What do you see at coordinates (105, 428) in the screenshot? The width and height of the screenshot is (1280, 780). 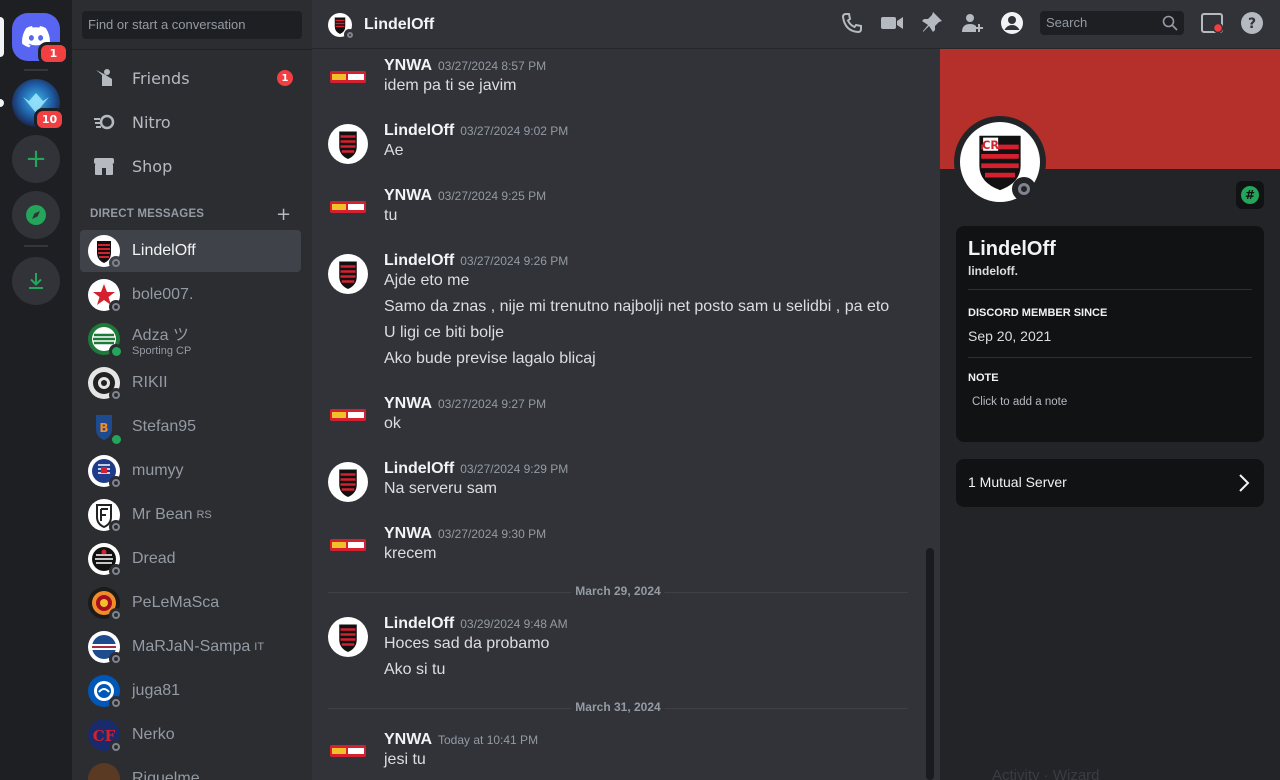 I see `avatar: B` at bounding box center [105, 428].